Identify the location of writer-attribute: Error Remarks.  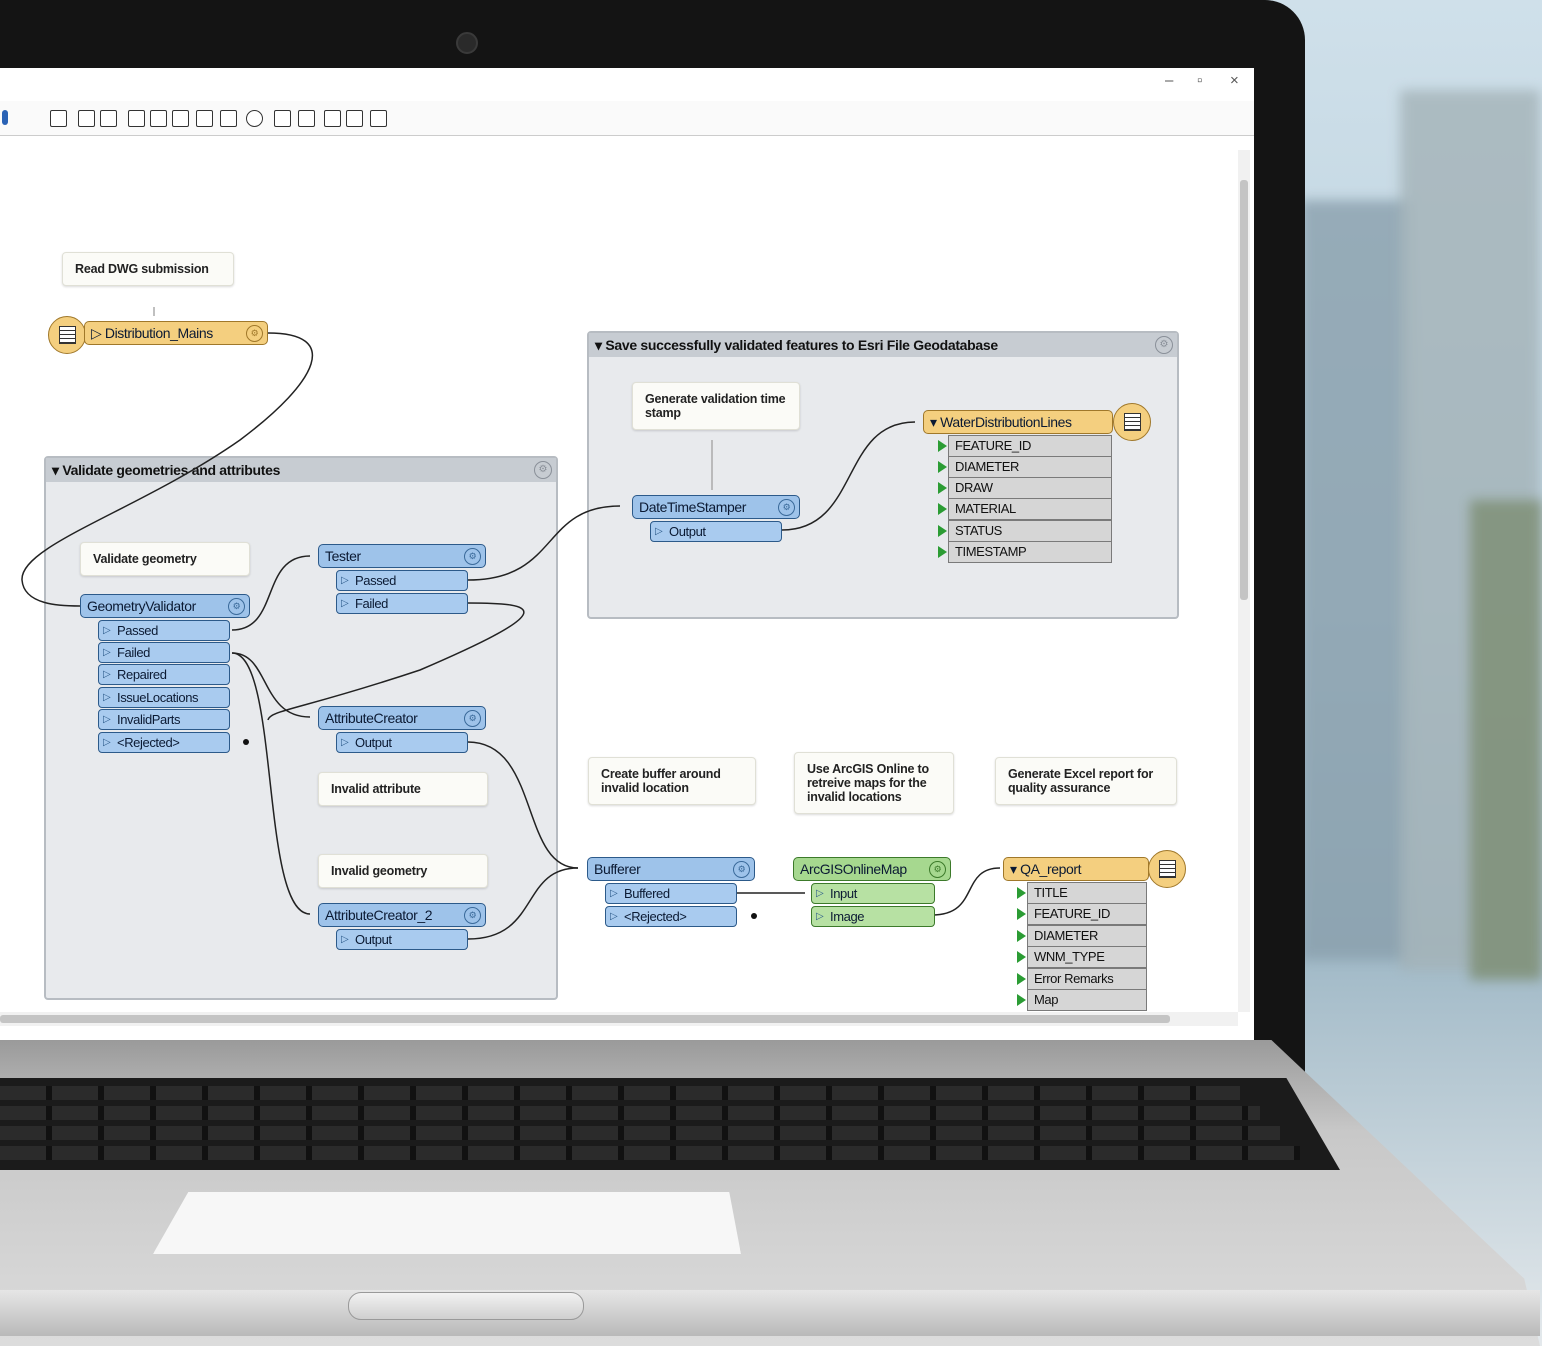
(1087, 979).